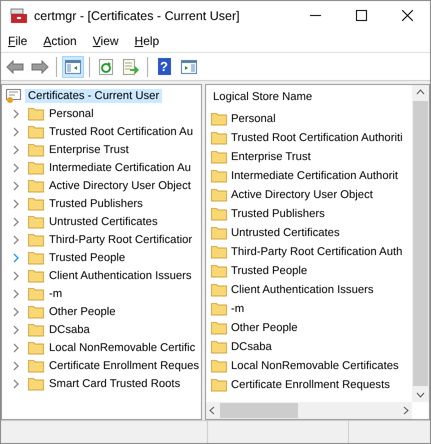 Image resolution: width=431 pixels, height=444 pixels. I want to click on tree-item: Untrusted Certificates, so click(103, 222).